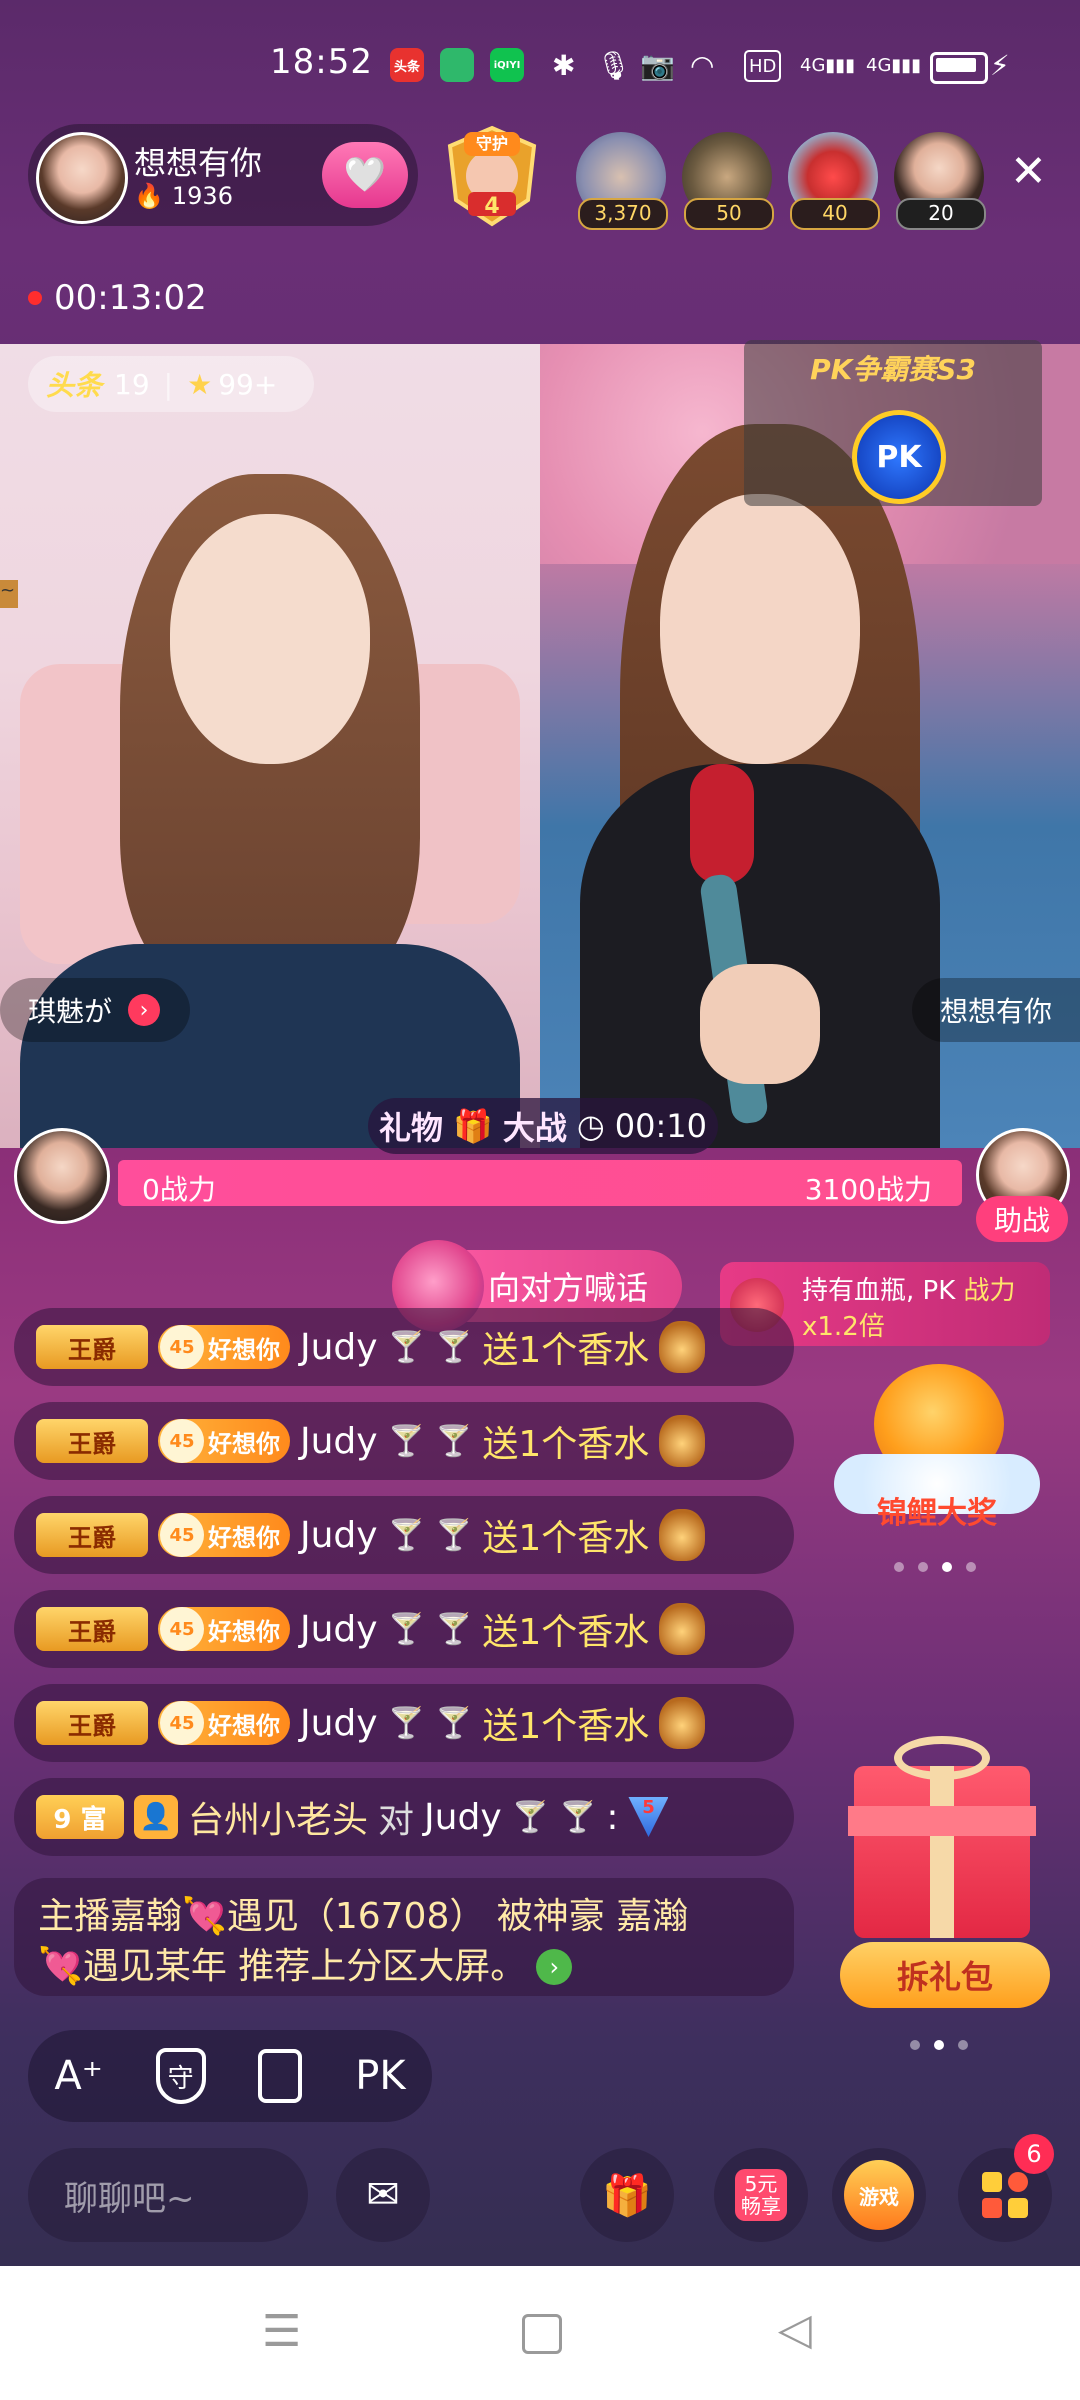 This screenshot has height=2400, width=1080. Describe the element at coordinates (996, 1010) in the screenshot. I see `right-streamer-tag: 想想有你` at that location.